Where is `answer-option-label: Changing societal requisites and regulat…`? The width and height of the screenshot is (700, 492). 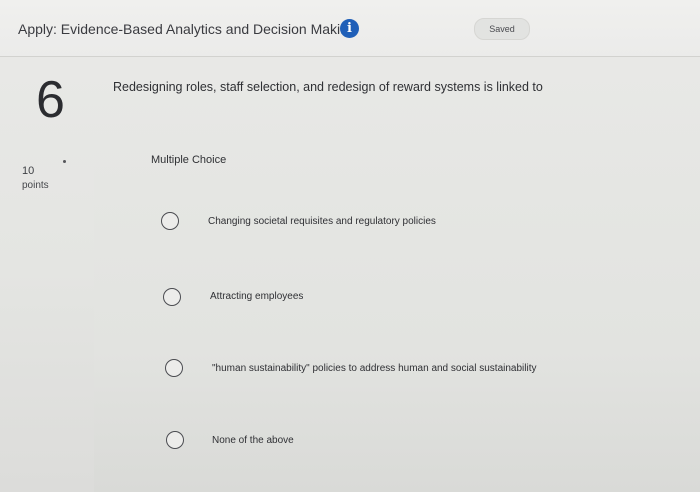 answer-option-label: Changing societal requisites and regulat… is located at coordinates (322, 221).